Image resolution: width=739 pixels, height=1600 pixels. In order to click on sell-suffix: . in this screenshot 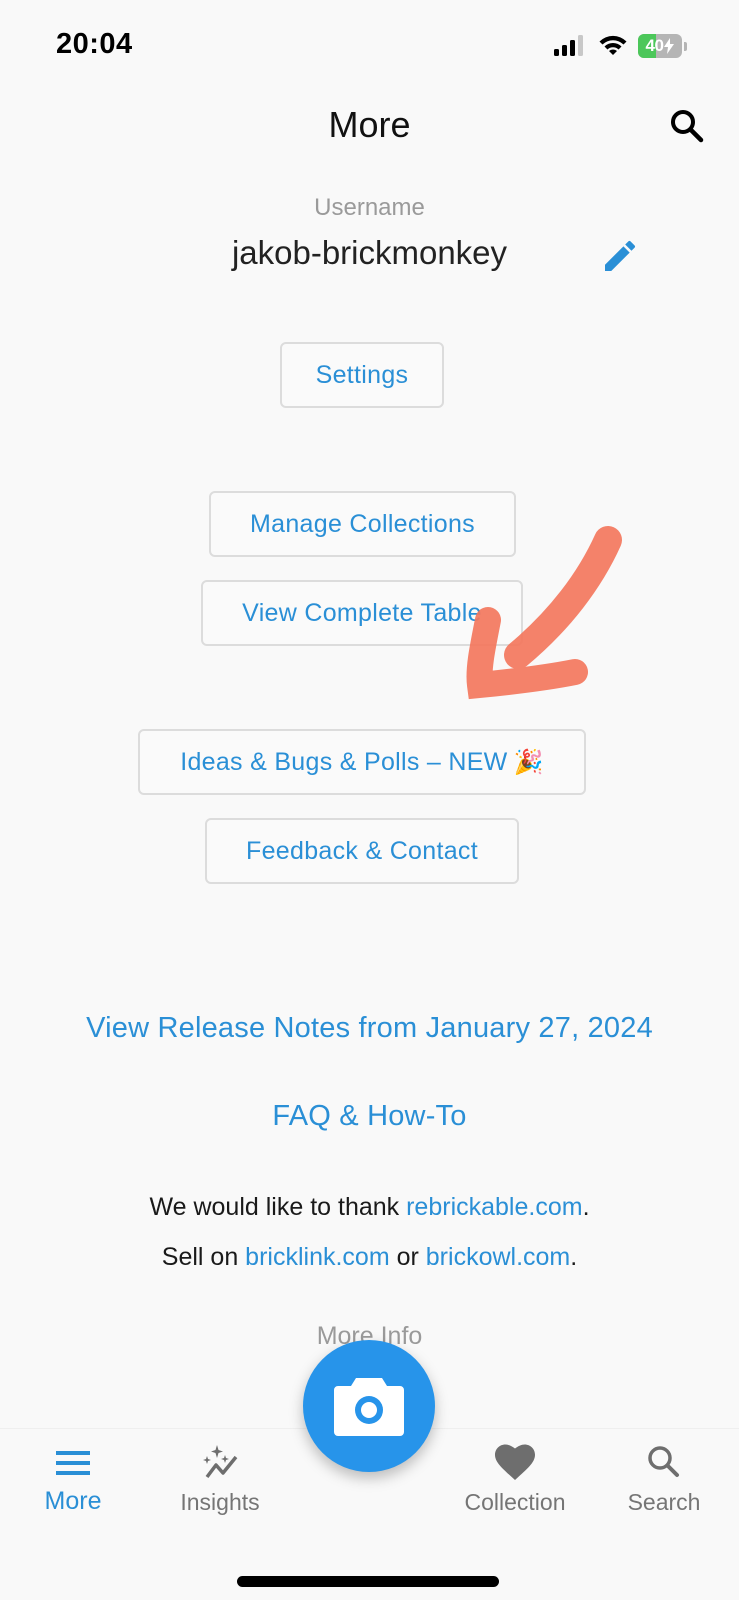, I will do `click(574, 1257)`.